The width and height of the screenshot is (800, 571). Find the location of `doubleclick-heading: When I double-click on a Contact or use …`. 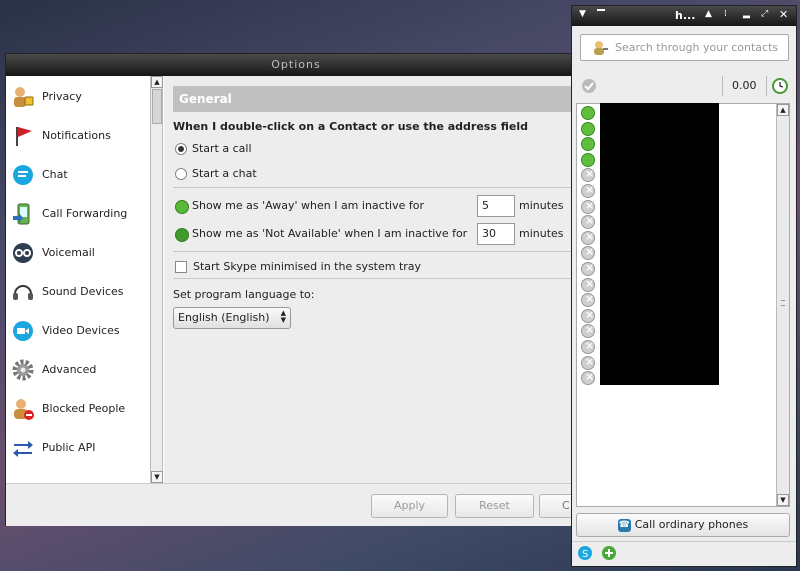

doubleclick-heading: When I double-click on a Contact or use … is located at coordinates (350, 126).